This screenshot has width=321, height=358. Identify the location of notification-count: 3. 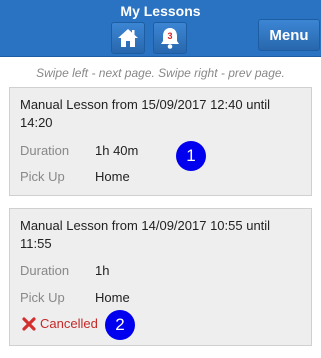
(170, 36).